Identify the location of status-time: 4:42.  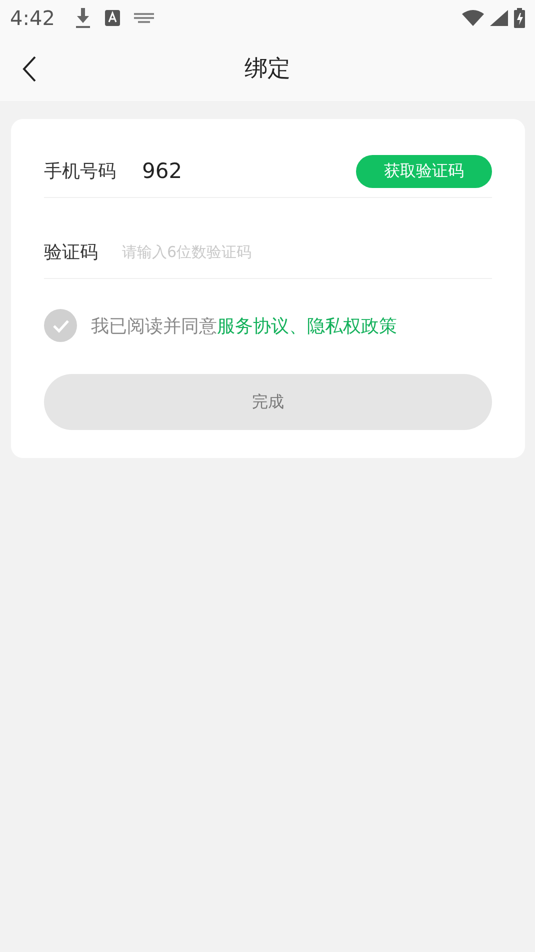
(32, 18).